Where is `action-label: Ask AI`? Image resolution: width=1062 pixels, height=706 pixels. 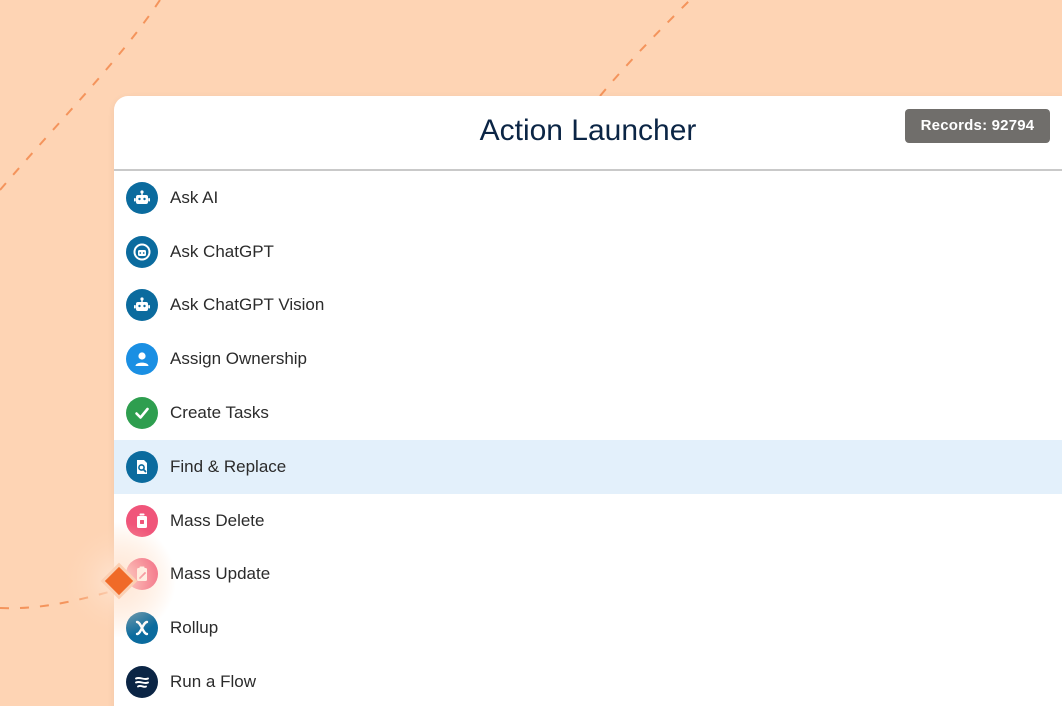
action-label: Ask AI is located at coordinates (194, 197).